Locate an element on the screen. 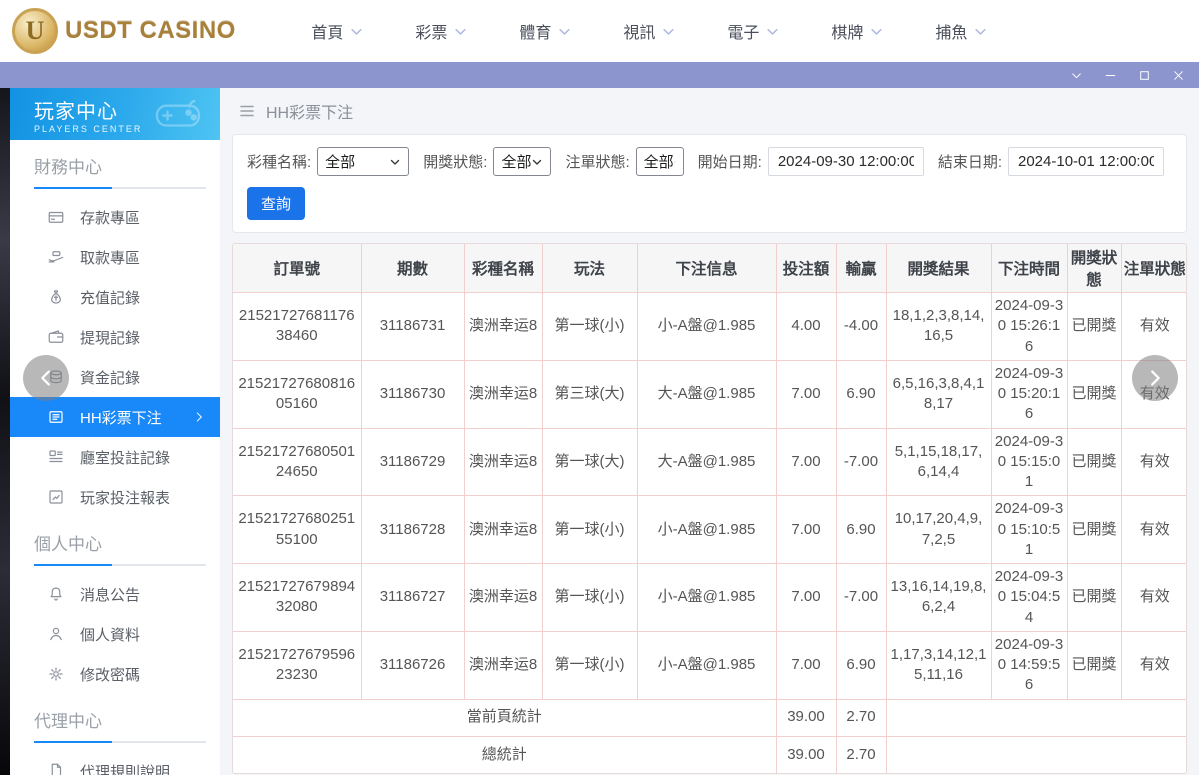  nav-item-slots: 電子 is located at coordinates (754, 31).